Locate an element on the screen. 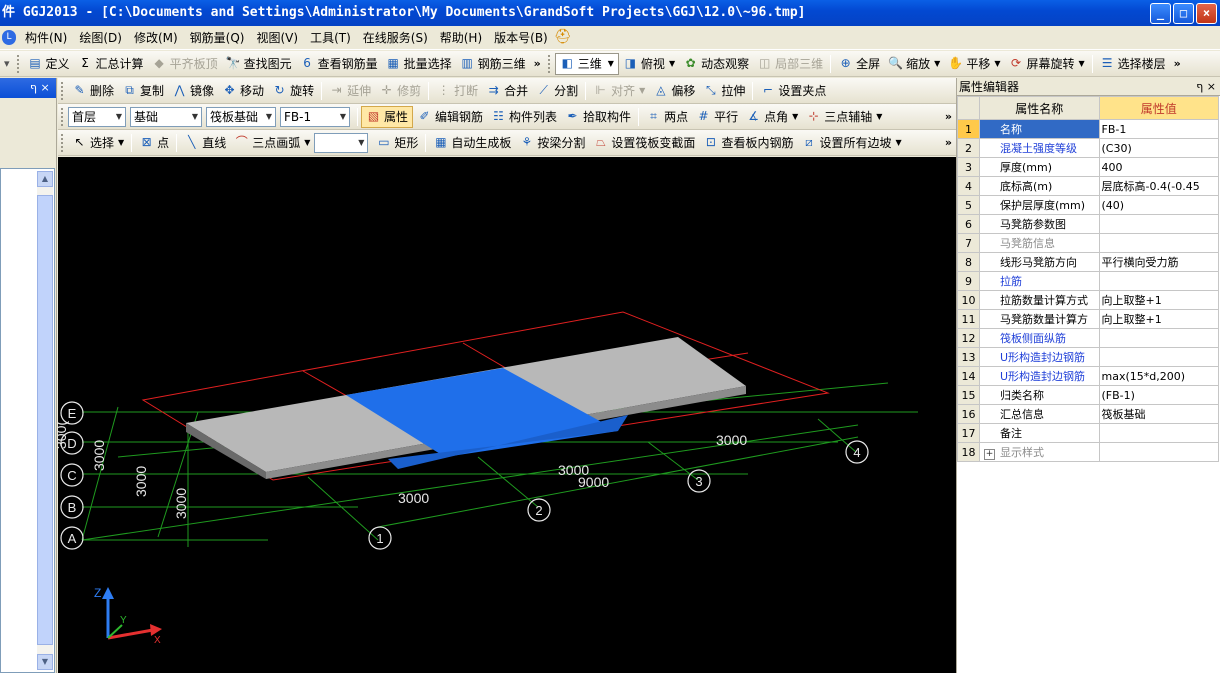 Image resolution: width=1220 pixels, height=673 pixels. move-button: ✥ 移动 is located at coordinates (243, 91).